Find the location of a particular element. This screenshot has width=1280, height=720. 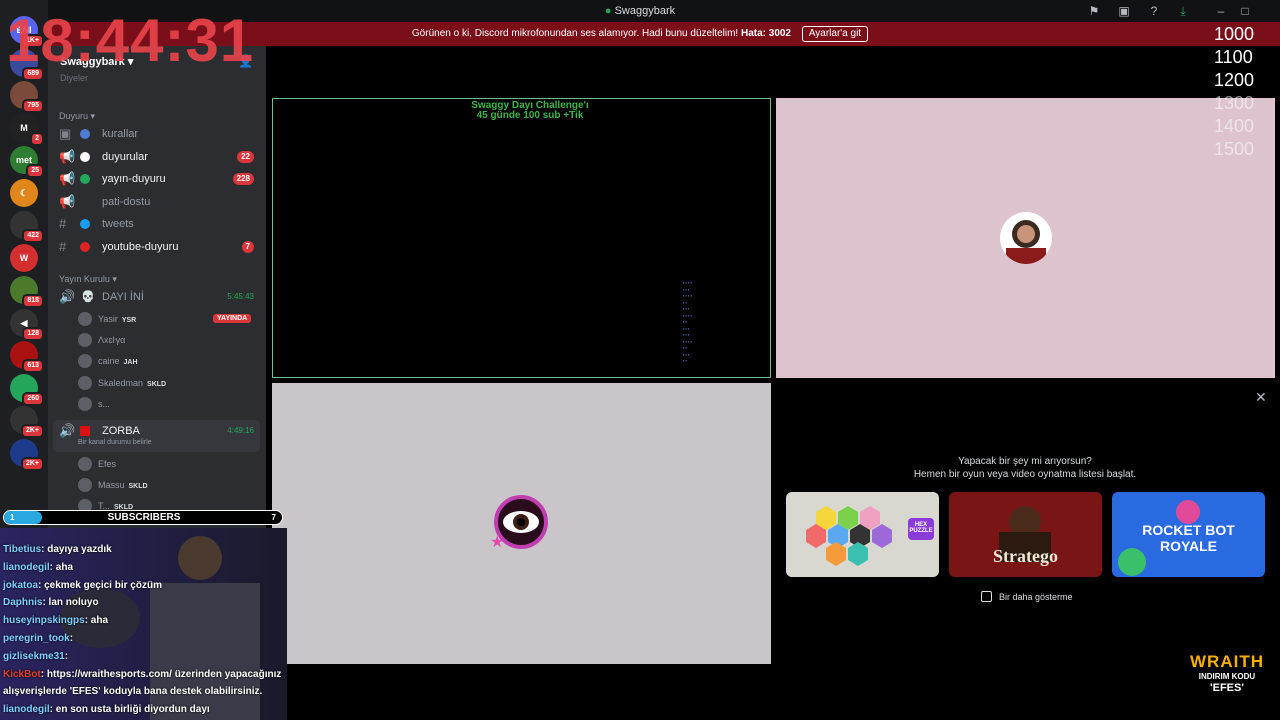

chat-message: huseyinpskingps: aha is located at coordinates (55, 620).